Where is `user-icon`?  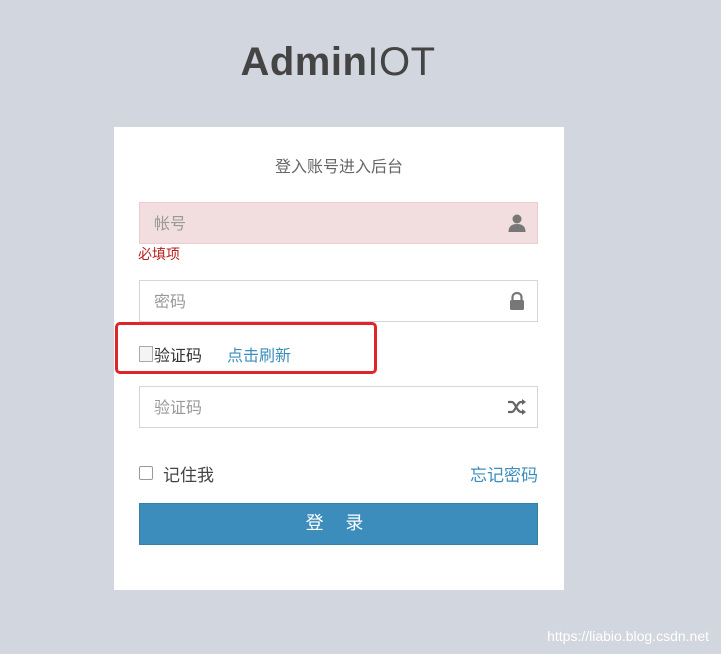
user-icon is located at coordinates (517, 223).